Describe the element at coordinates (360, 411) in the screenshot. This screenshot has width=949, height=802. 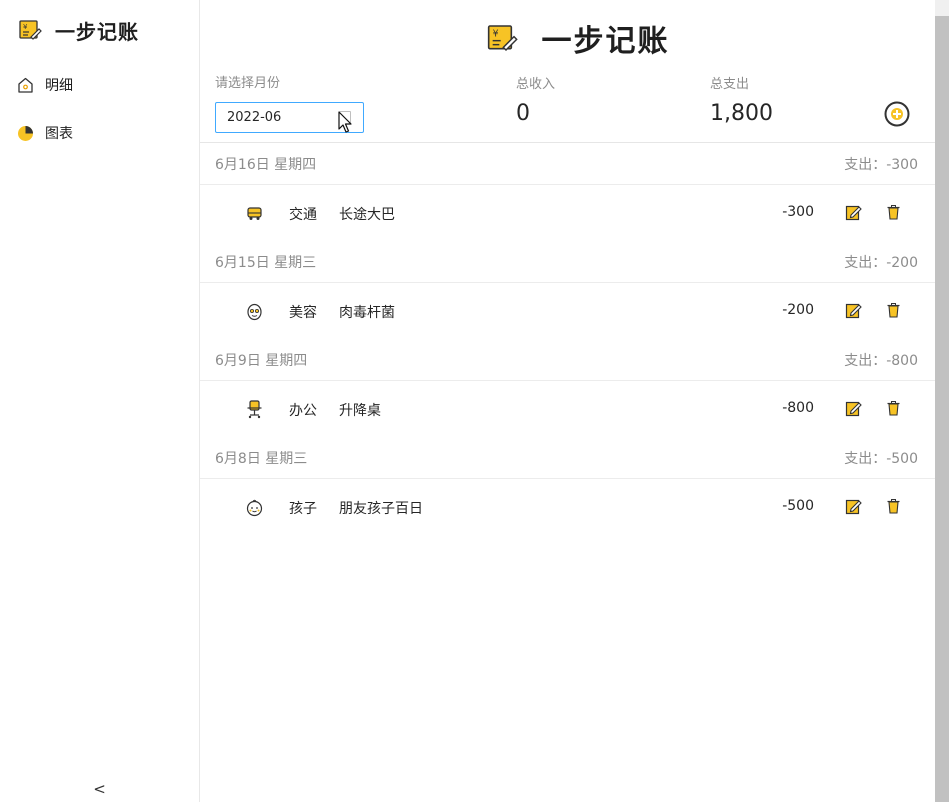
I see `record-note: 升降桌` at that location.